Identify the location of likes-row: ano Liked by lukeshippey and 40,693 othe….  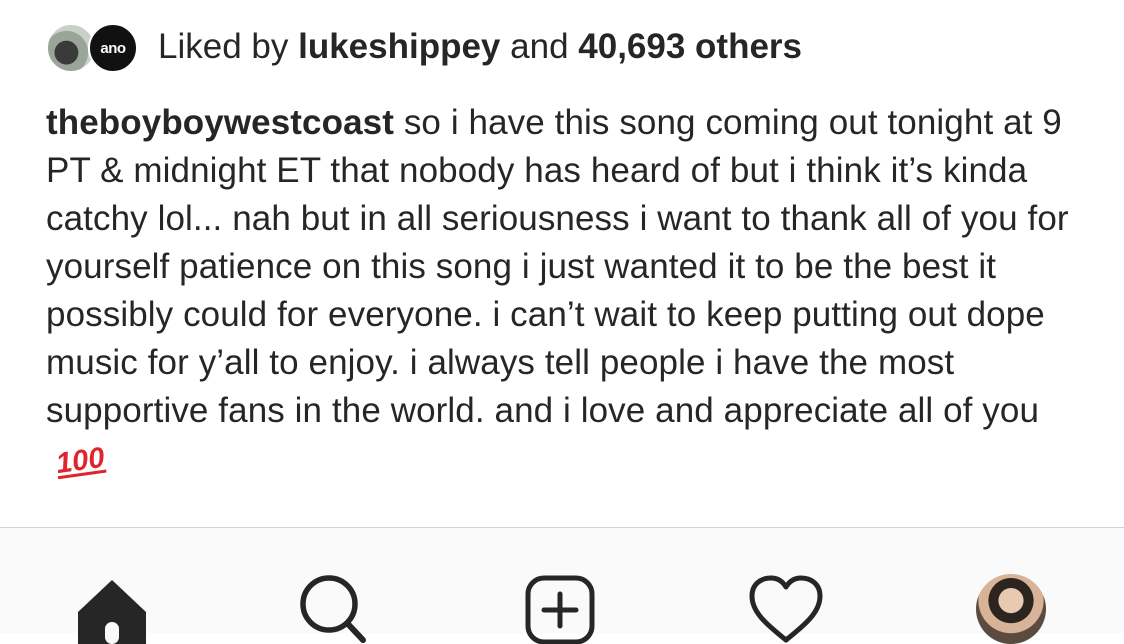
(424, 47).